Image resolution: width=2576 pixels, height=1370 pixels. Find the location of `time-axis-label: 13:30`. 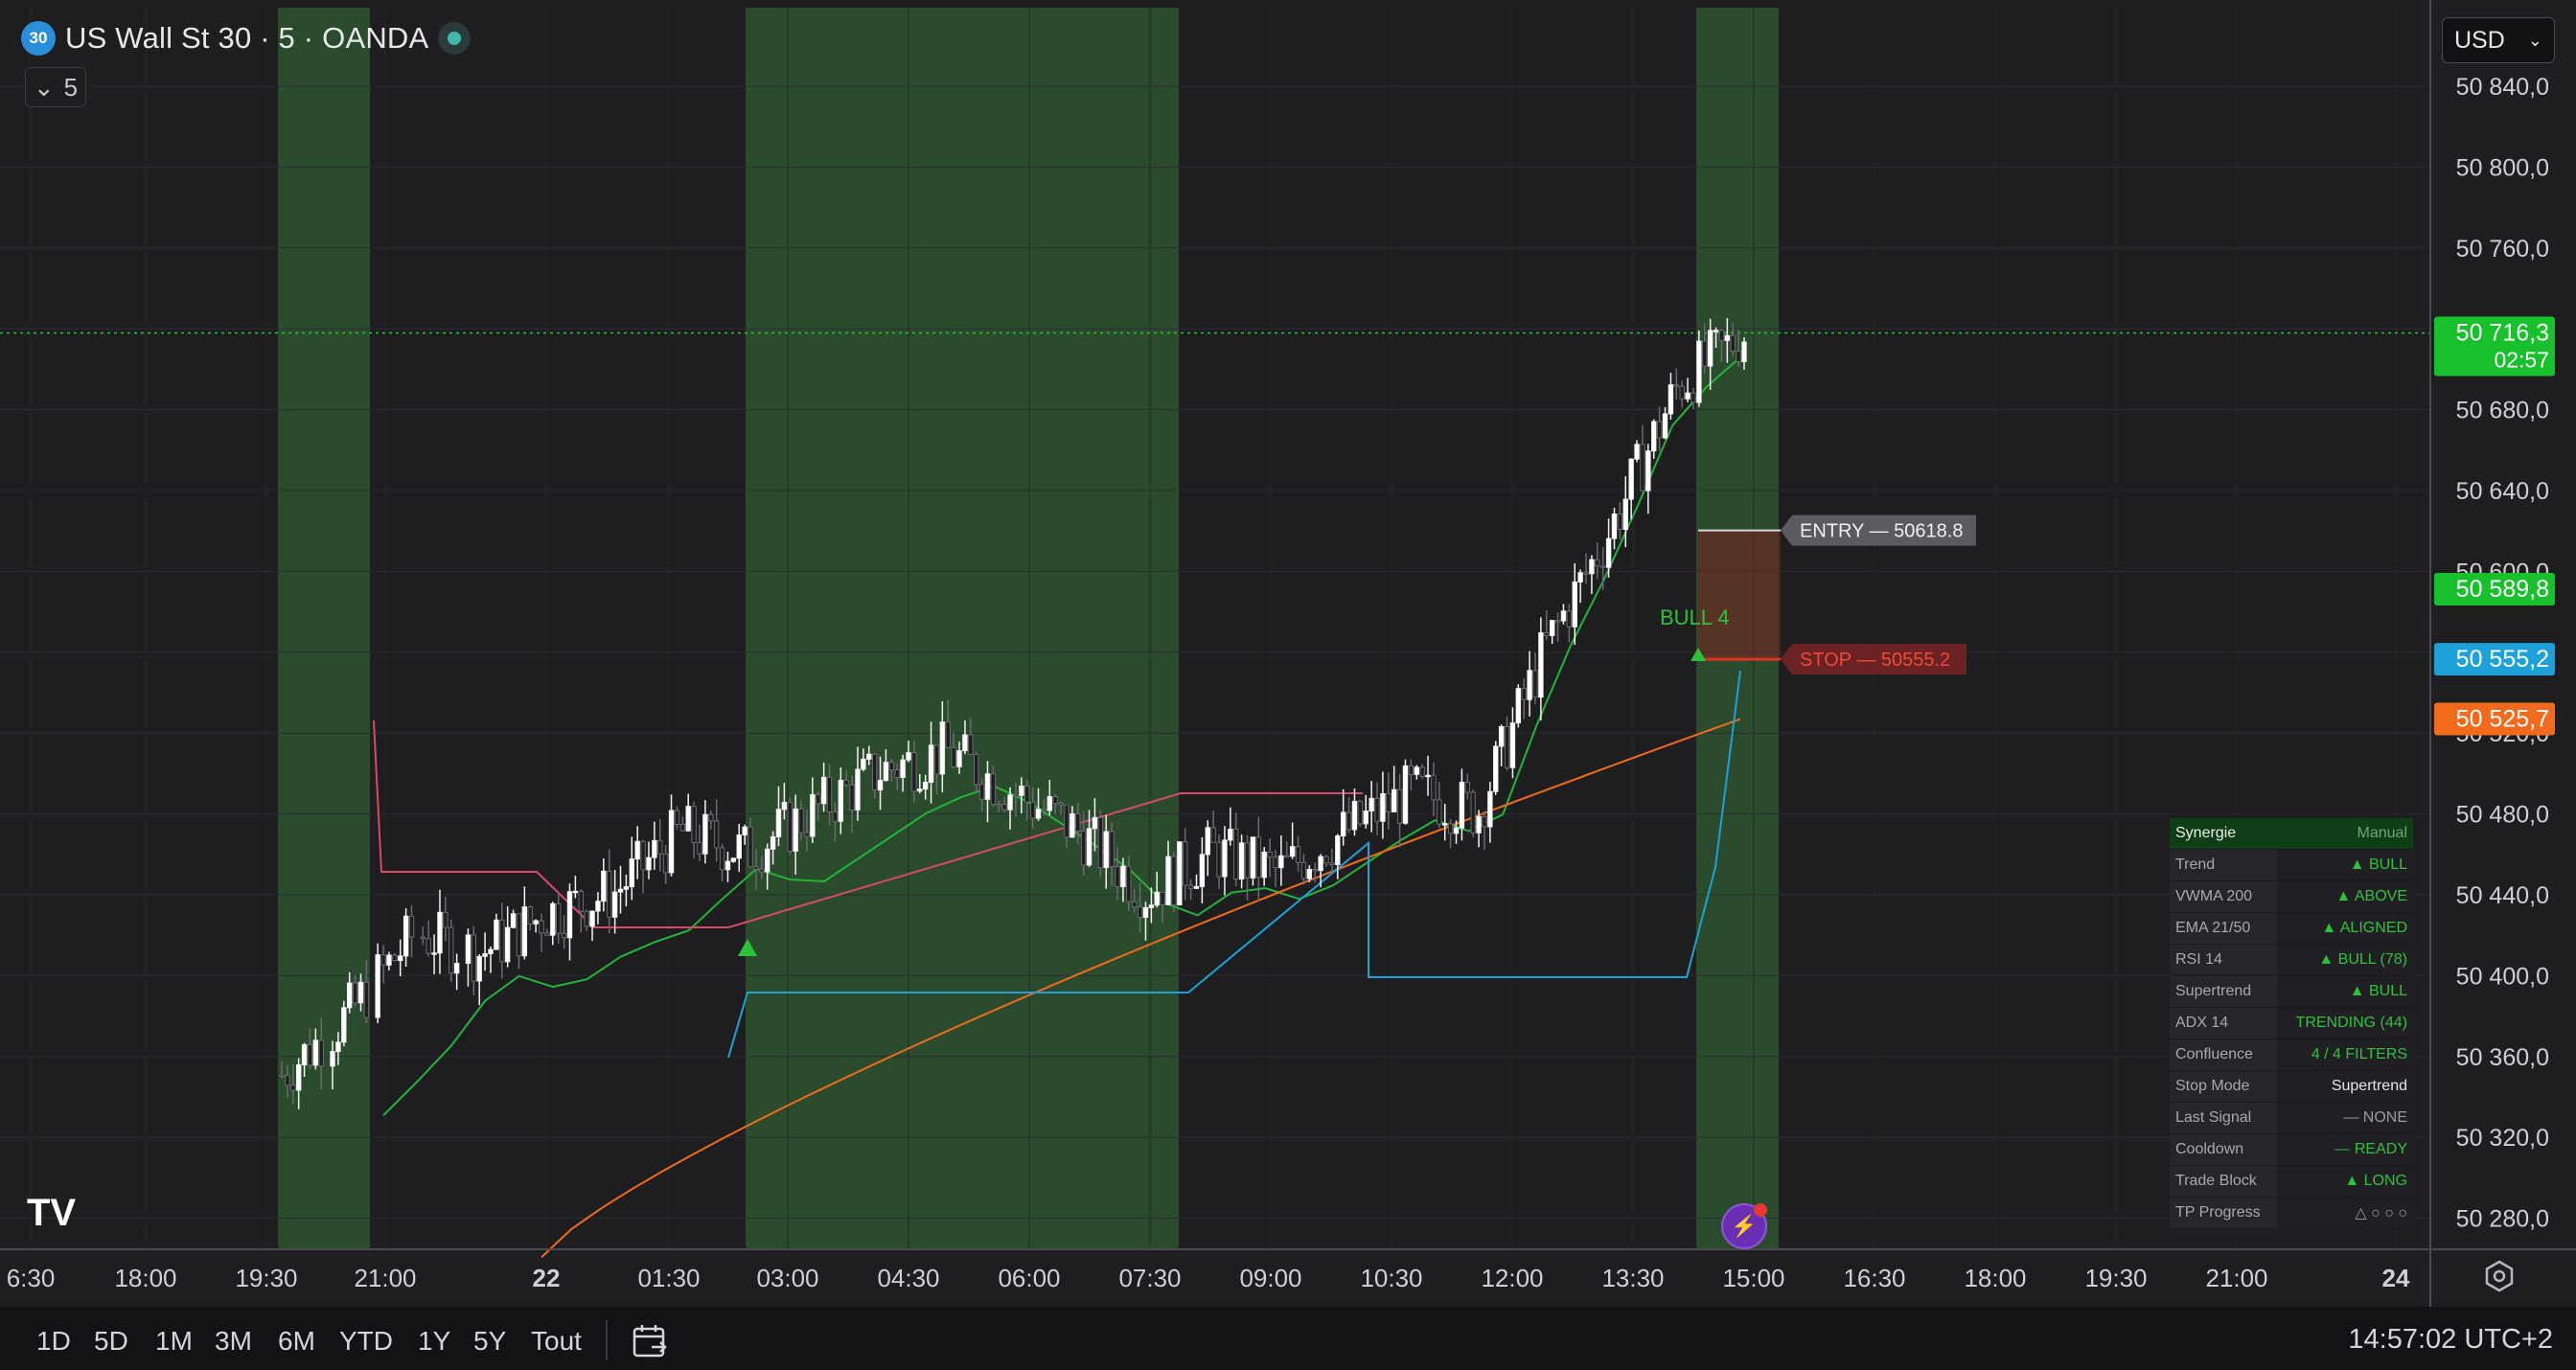

time-axis-label: 13:30 is located at coordinates (1632, 1278).